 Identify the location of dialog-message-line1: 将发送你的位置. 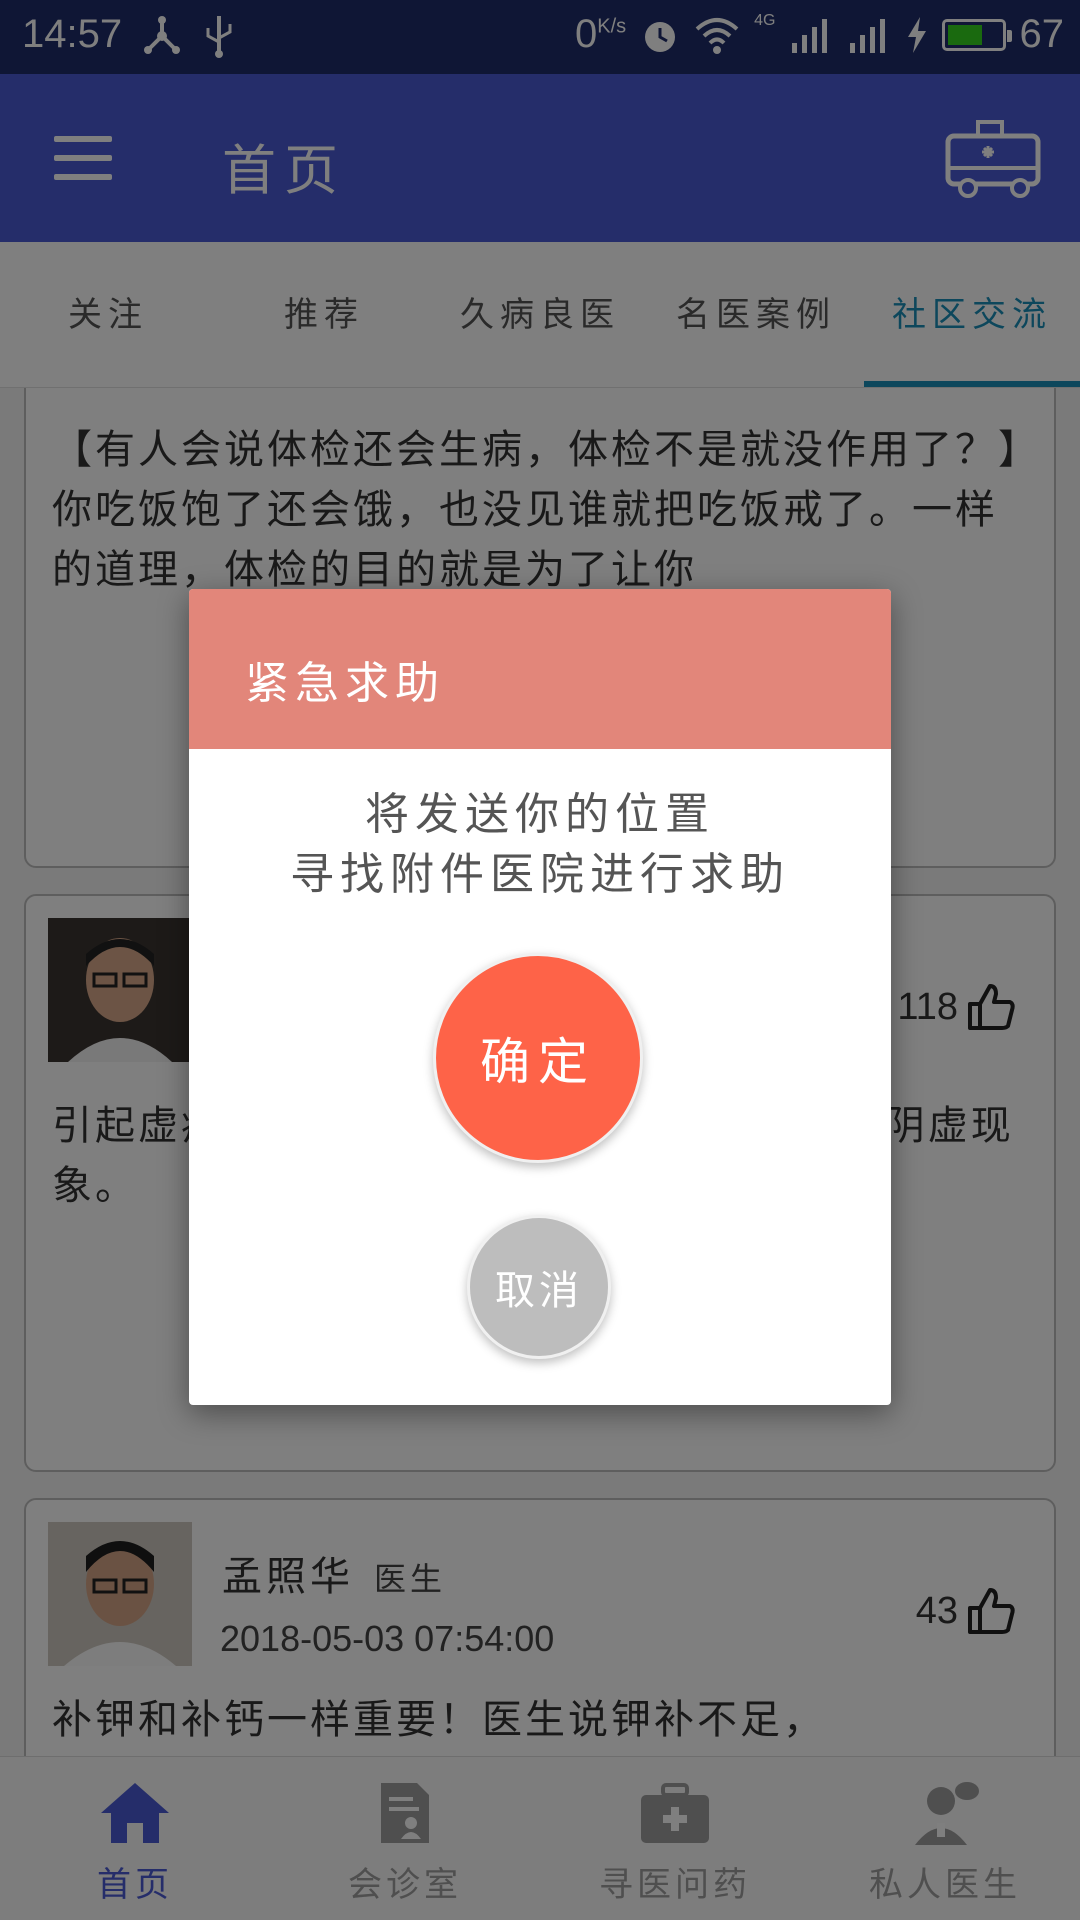
(540, 814).